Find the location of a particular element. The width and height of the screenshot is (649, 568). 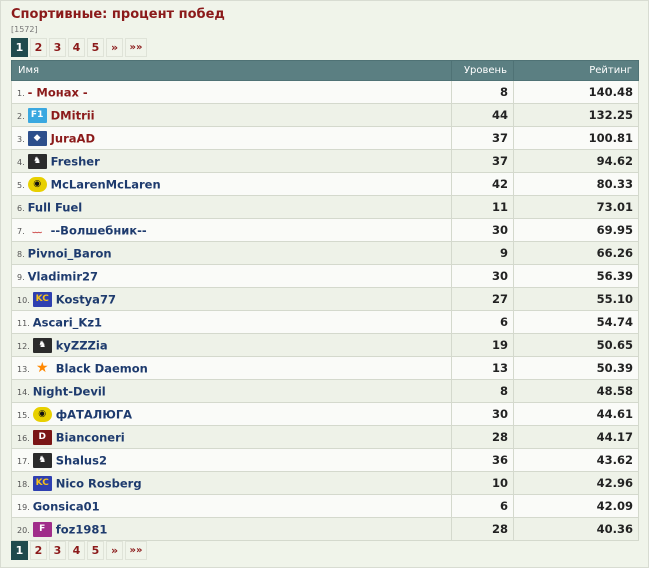

pagination-bottom: 1 2 3 4 5 » »» is located at coordinates (79, 550).